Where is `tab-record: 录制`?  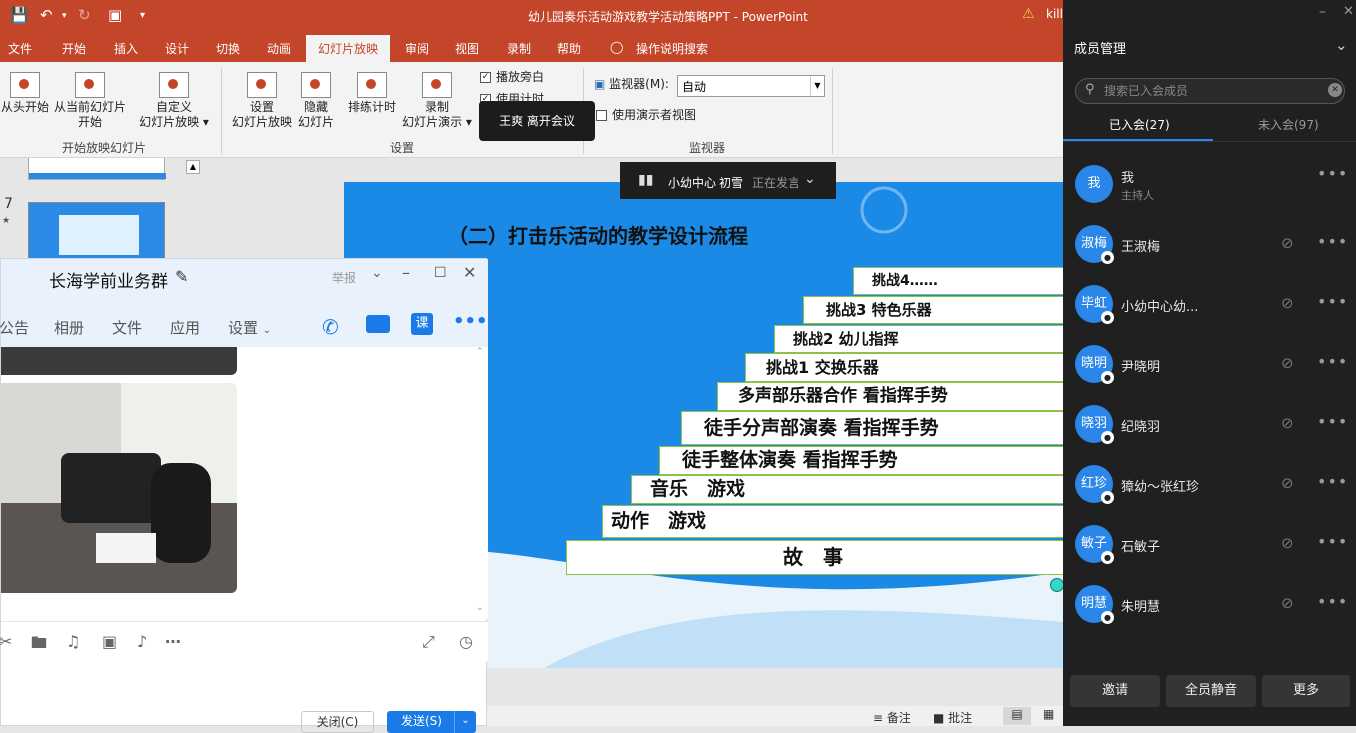
tab-record: 录制 is located at coordinates (519, 48).